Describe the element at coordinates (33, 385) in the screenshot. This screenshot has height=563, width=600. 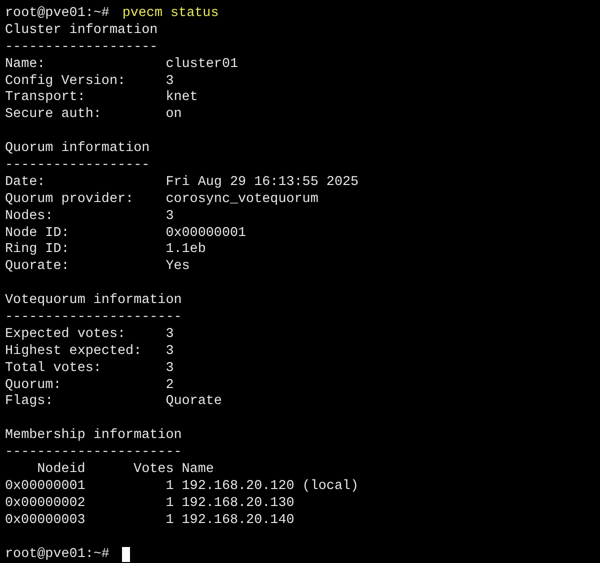
I see `field-label: Quorum:` at that location.